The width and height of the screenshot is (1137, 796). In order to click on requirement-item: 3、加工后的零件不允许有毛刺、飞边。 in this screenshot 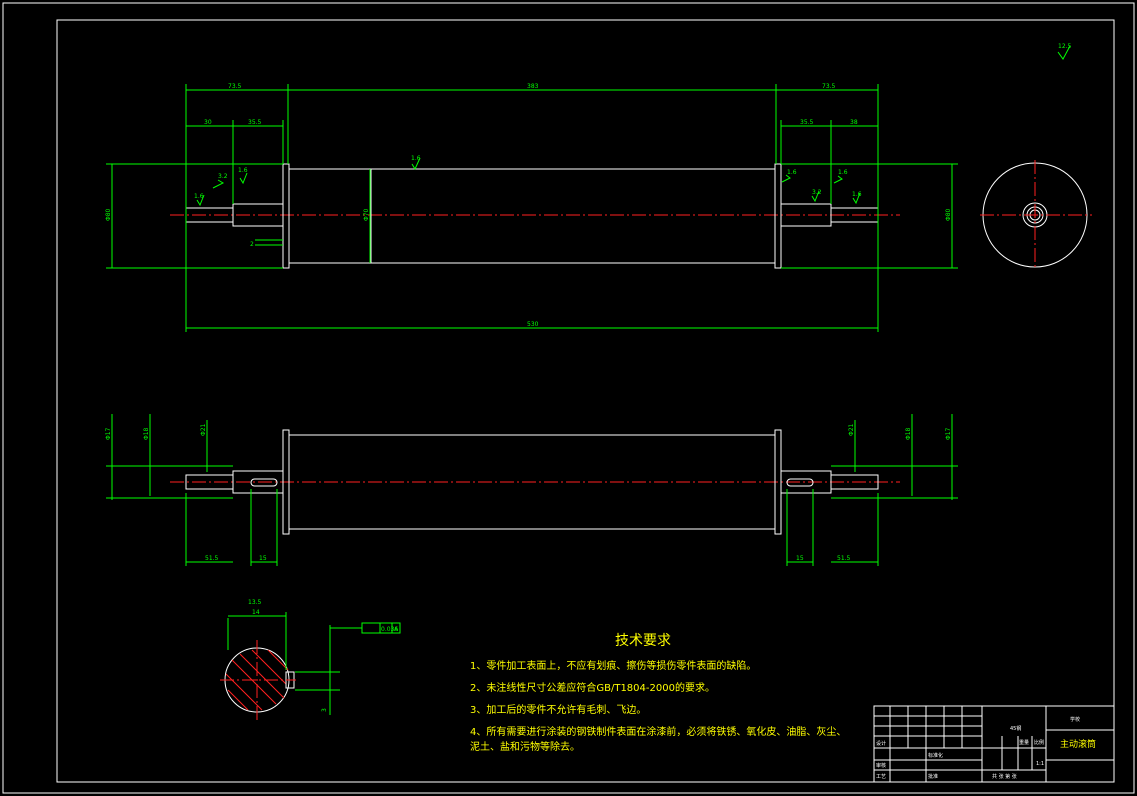, I will do `click(558, 709)`.